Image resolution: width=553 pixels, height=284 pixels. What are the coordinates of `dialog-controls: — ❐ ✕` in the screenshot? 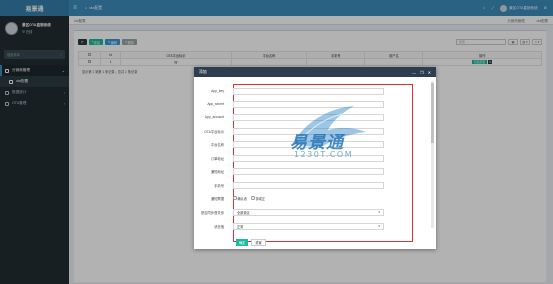 It's located at (421, 72).